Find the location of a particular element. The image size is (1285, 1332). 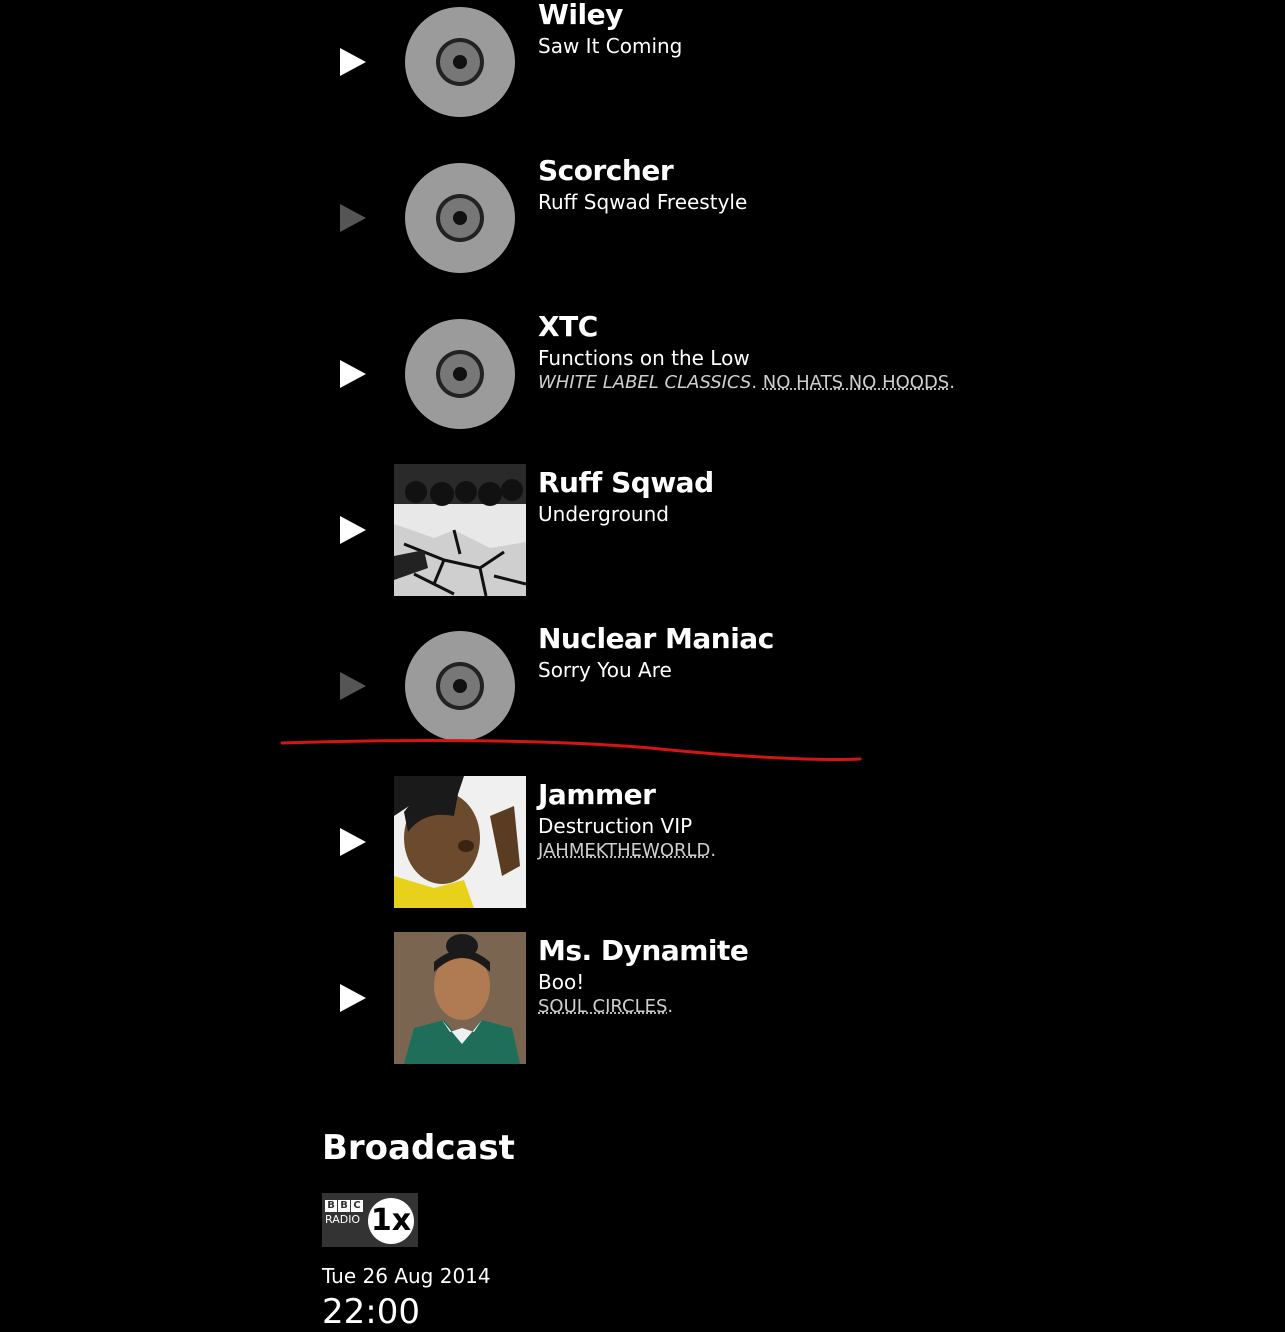

track-artist: Jammer is located at coordinates (597, 794).